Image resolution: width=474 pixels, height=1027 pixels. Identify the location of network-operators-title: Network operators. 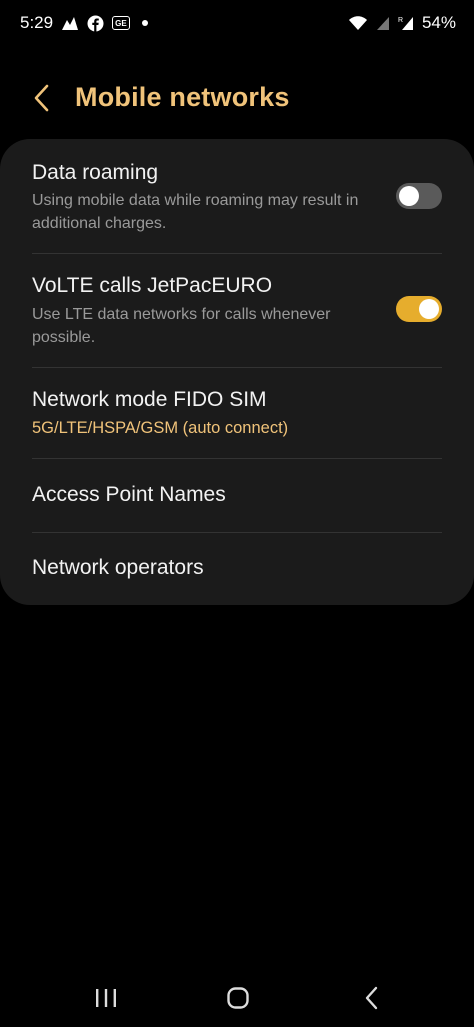
(118, 567).